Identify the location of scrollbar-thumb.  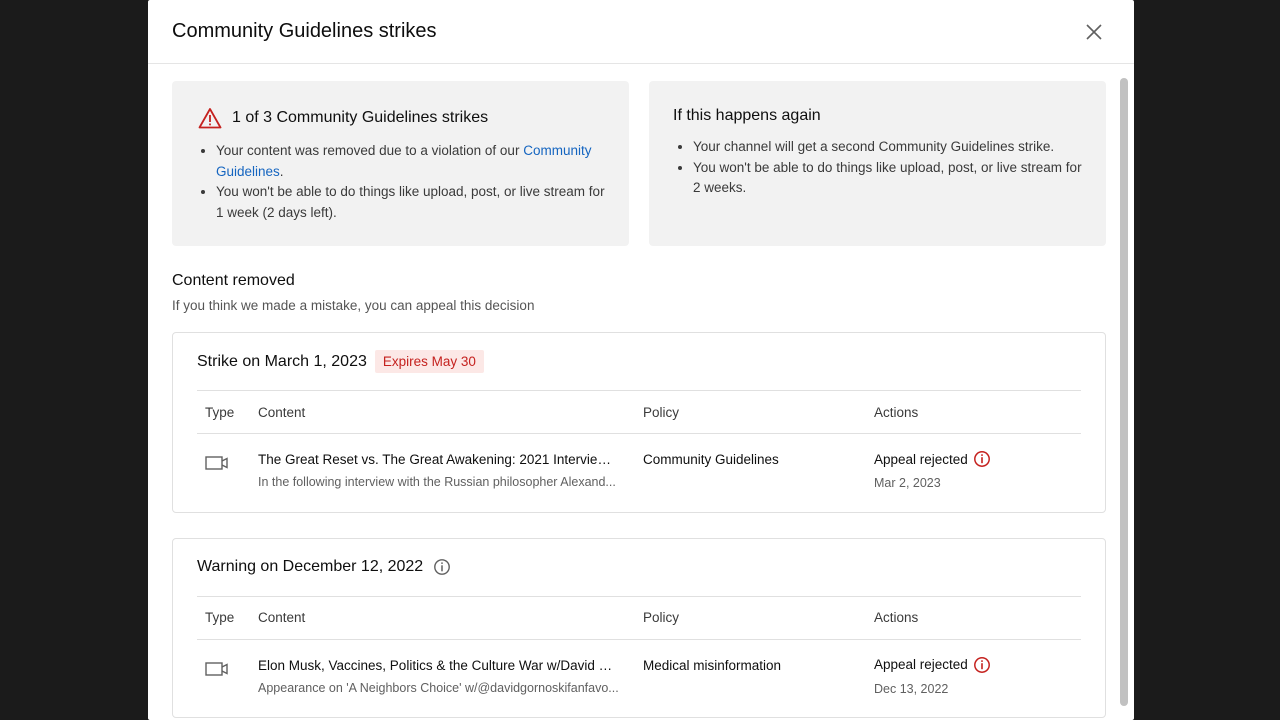
(1124, 392).